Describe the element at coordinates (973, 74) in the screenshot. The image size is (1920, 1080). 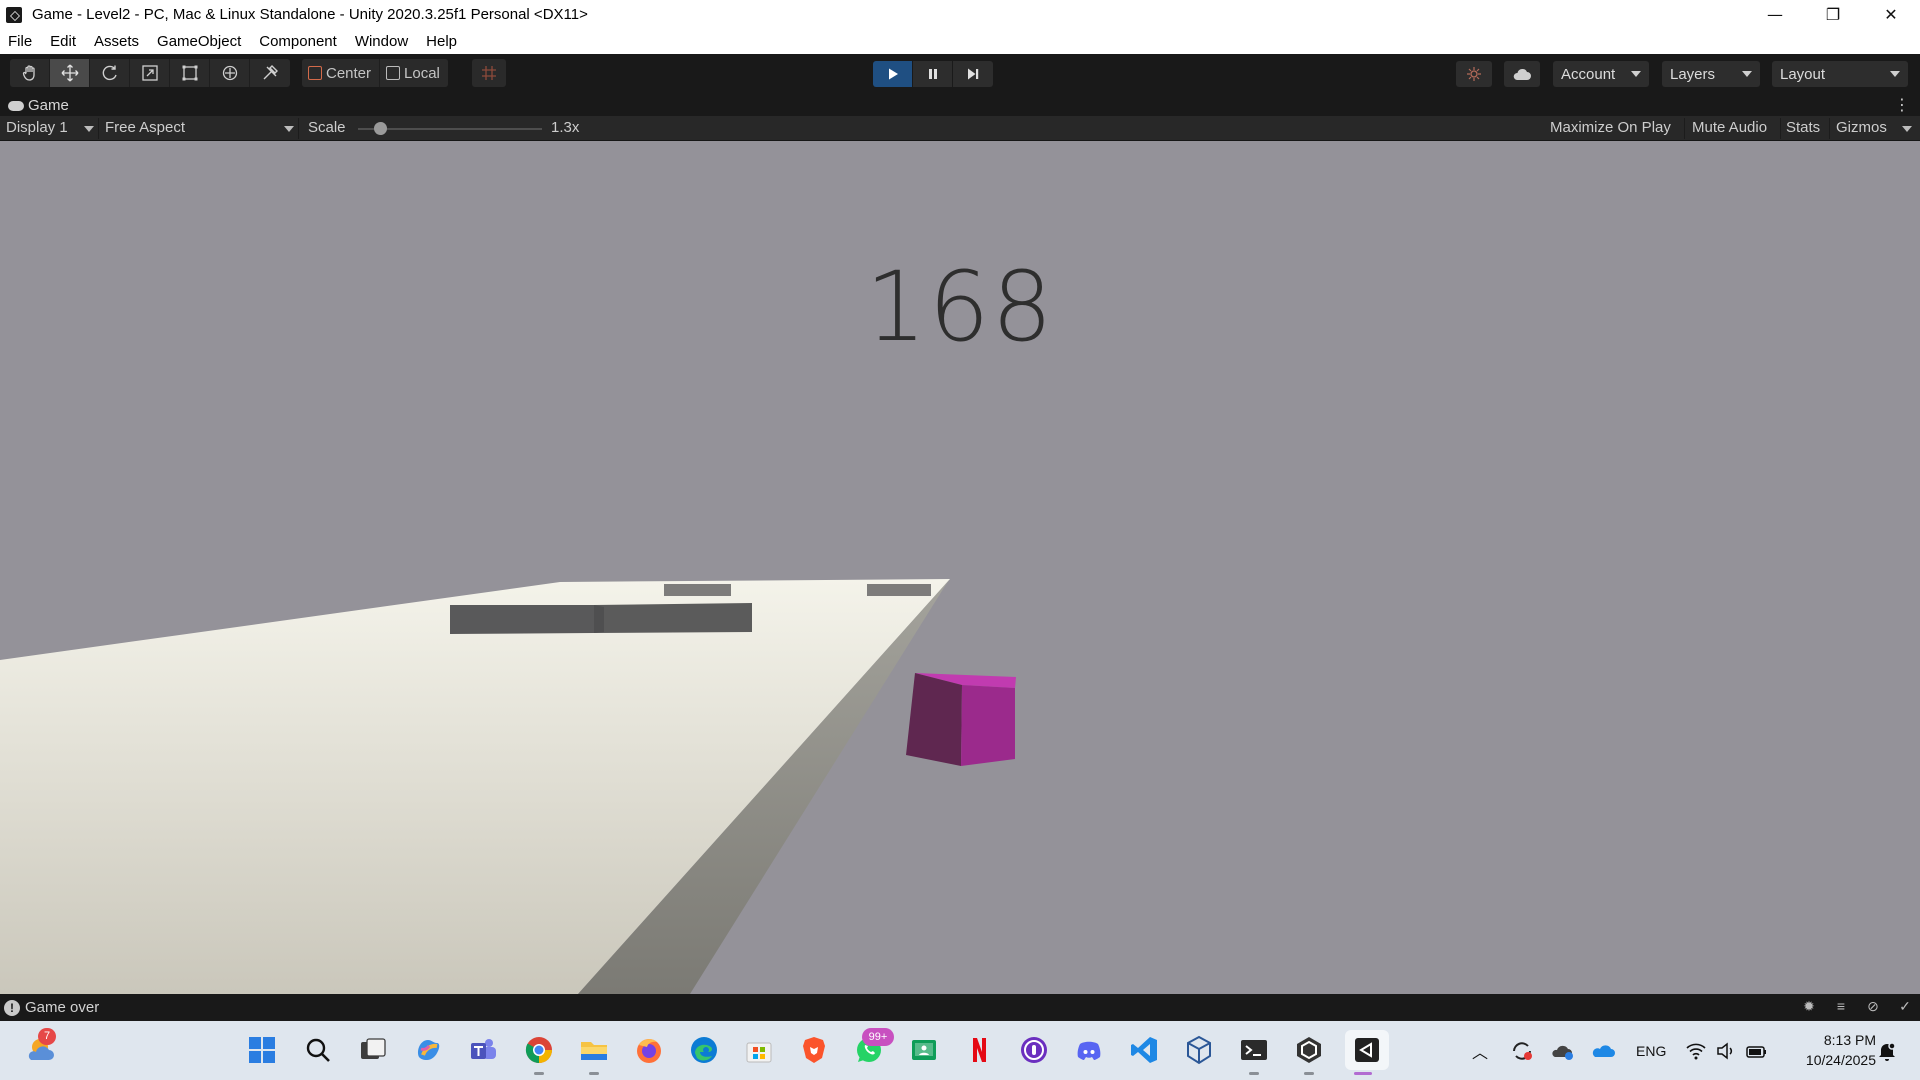
I see `step-button` at that location.